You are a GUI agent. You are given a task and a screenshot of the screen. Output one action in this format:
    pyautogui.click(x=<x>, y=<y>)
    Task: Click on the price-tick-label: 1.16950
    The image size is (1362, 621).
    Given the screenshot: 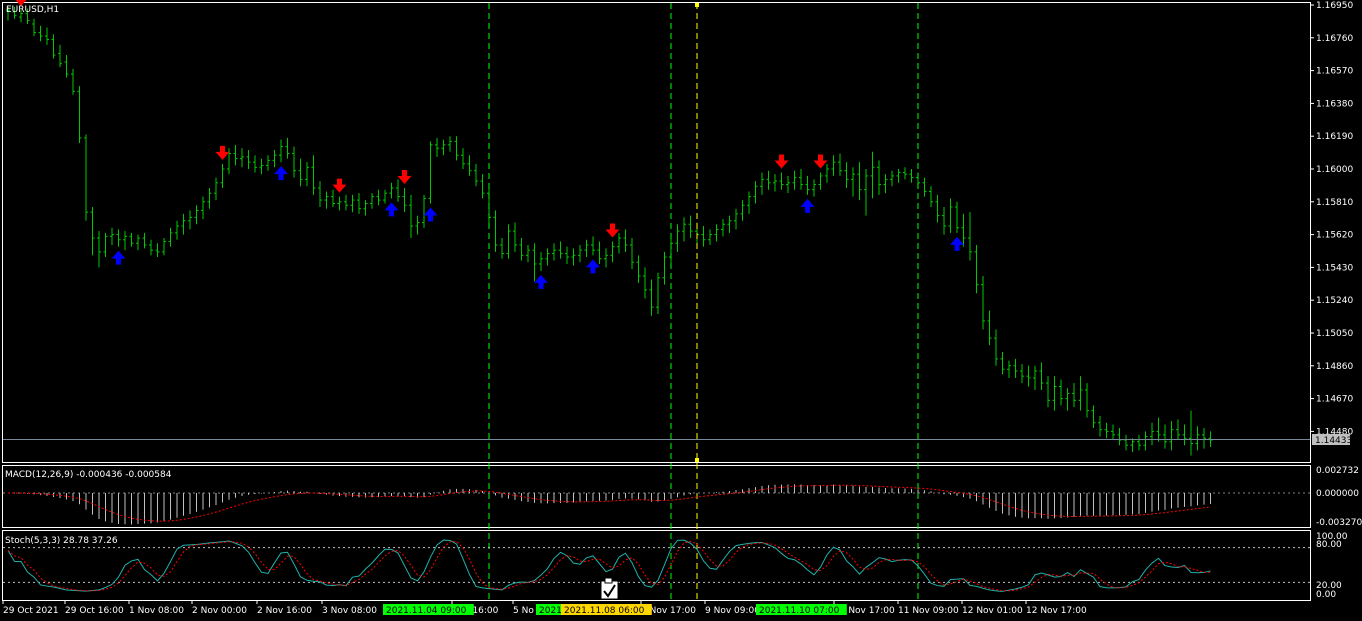 What is the action you would take?
    pyautogui.click(x=1334, y=6)
    